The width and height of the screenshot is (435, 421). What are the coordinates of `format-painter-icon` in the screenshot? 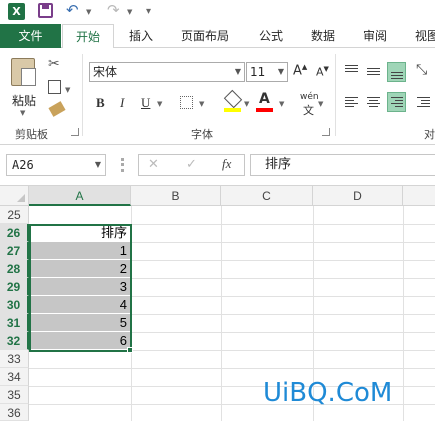 It's located at (57, 109).